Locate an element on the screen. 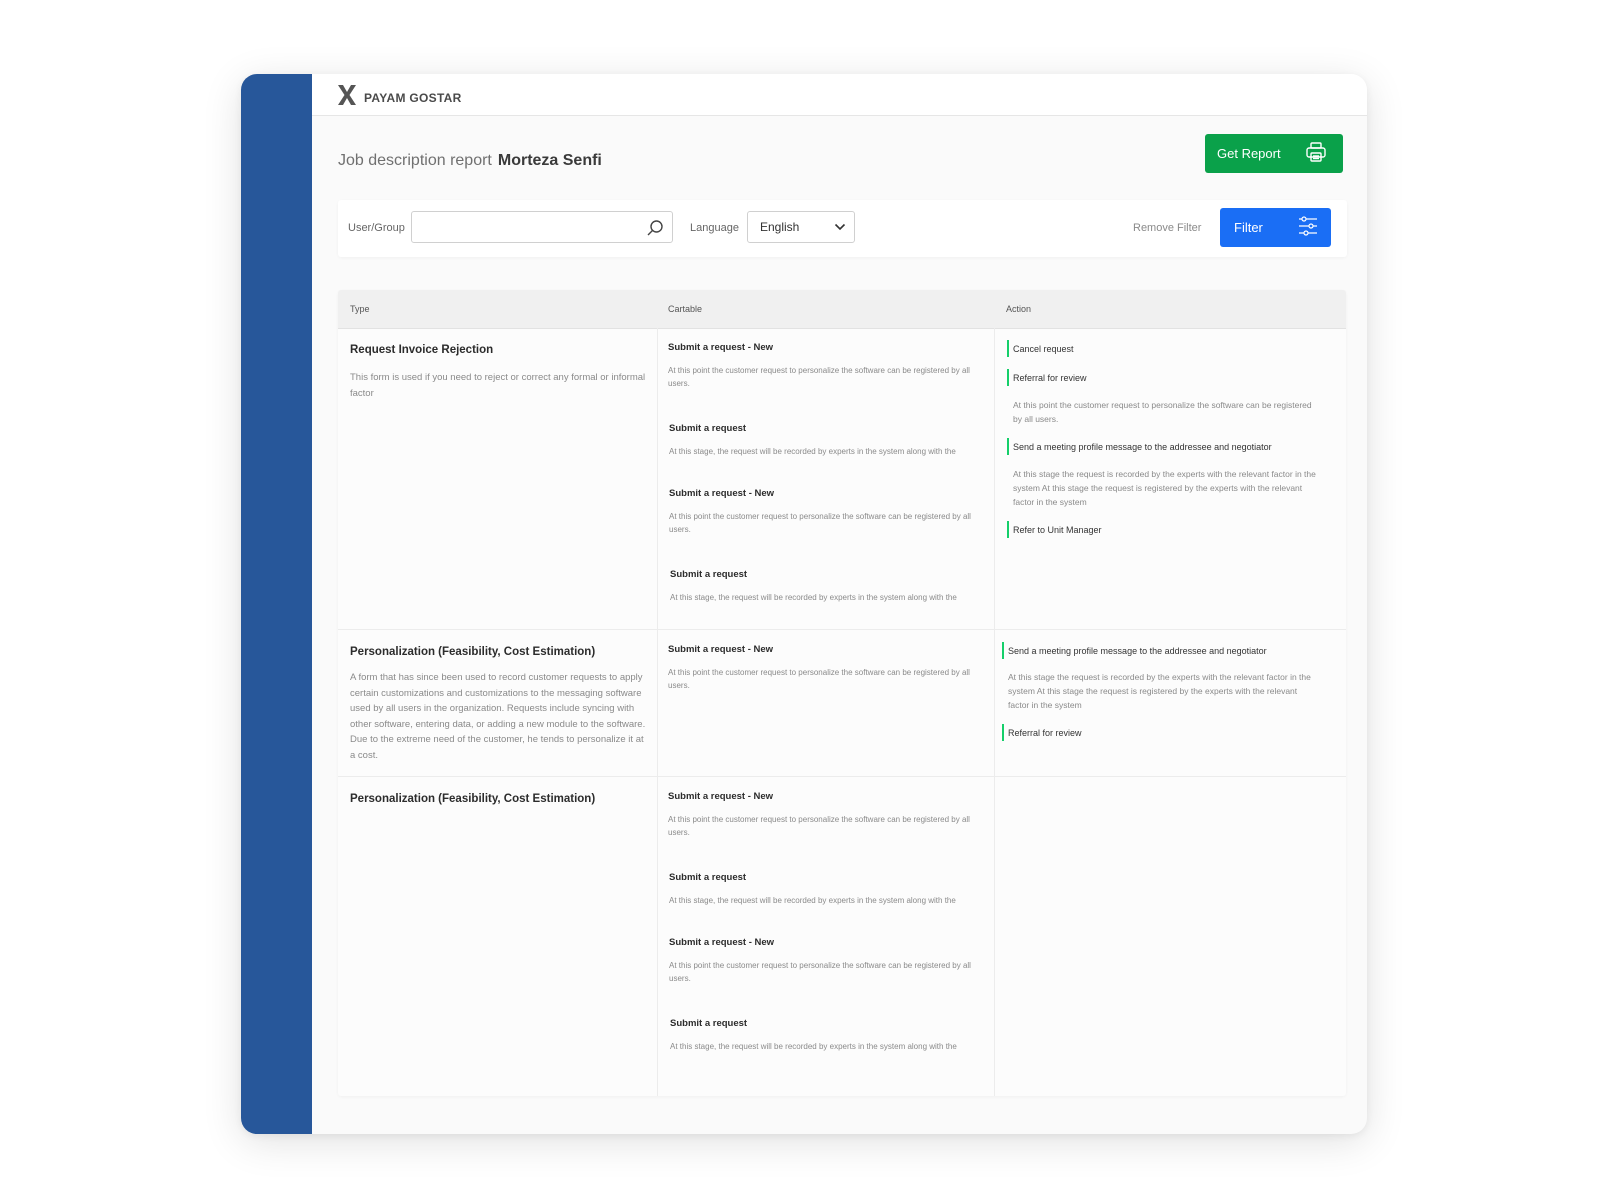  sliders-icon is located at coordinates (1308, 227).